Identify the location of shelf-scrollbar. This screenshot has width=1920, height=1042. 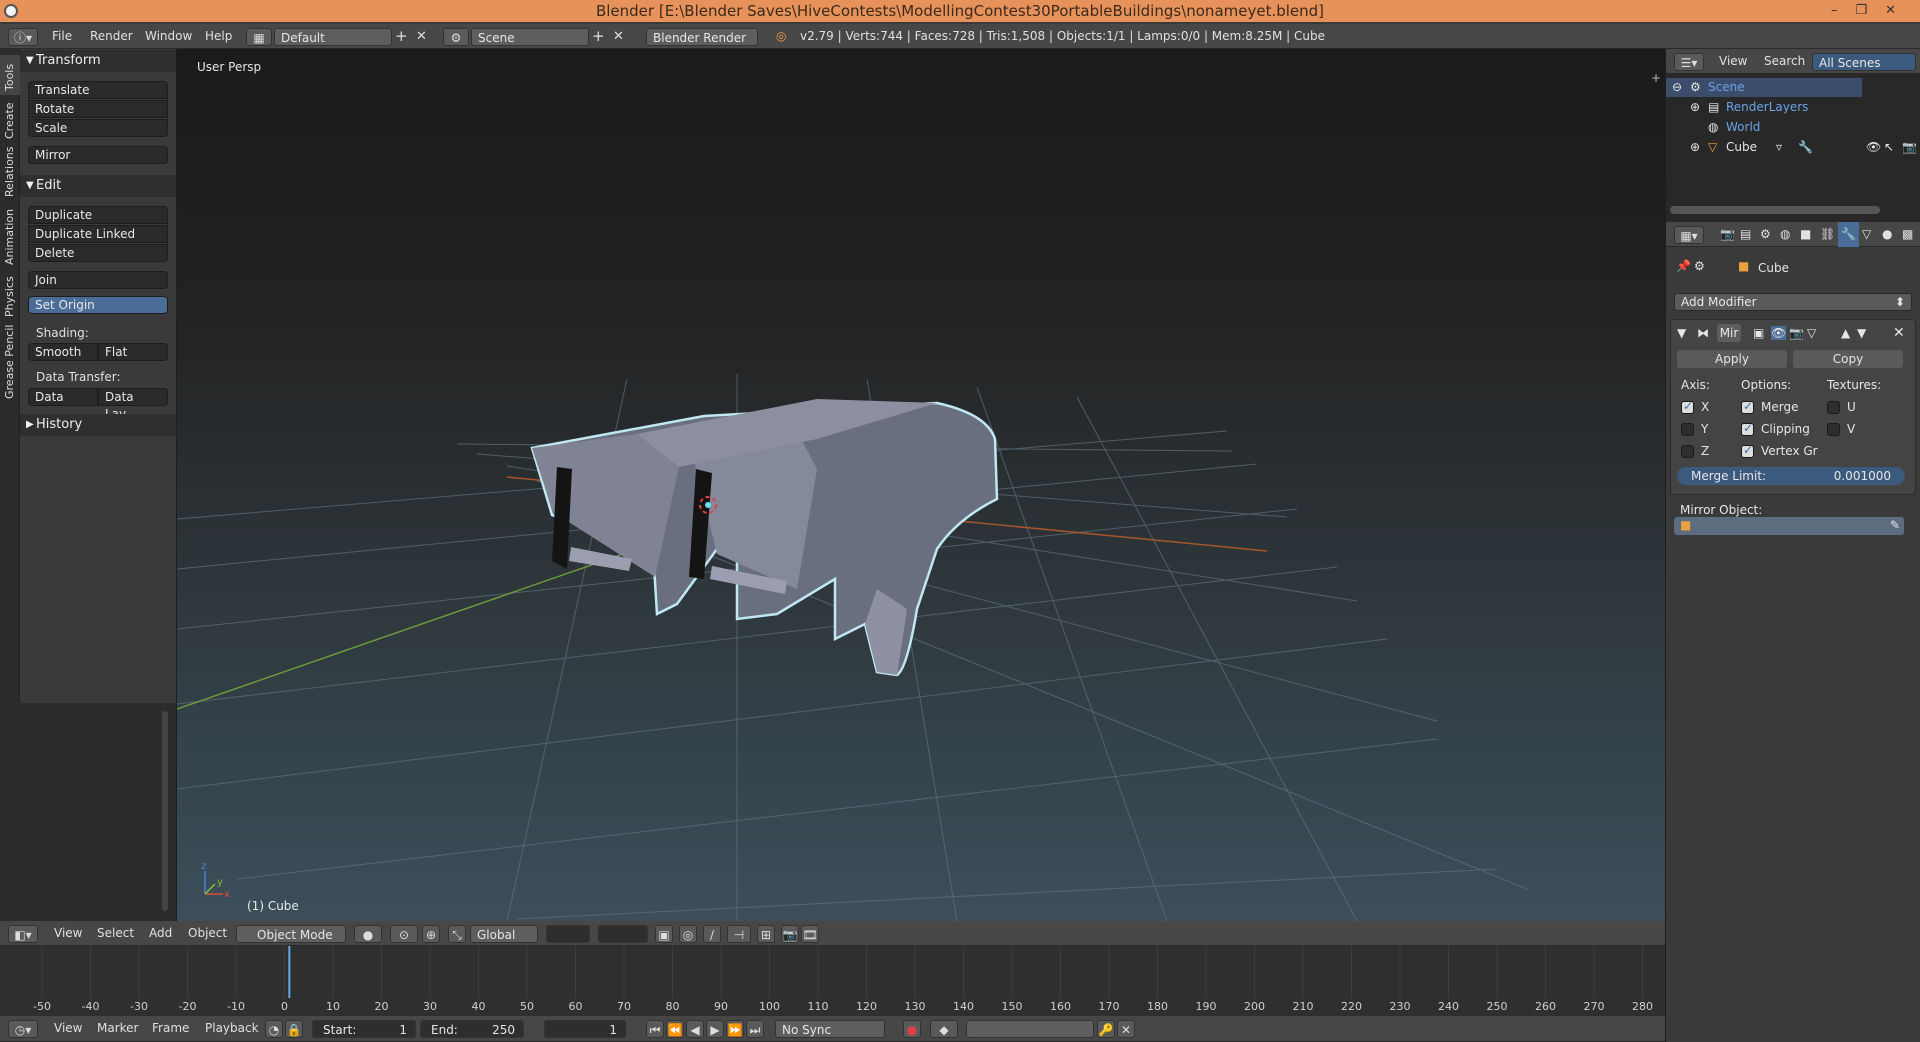
(165, 811).